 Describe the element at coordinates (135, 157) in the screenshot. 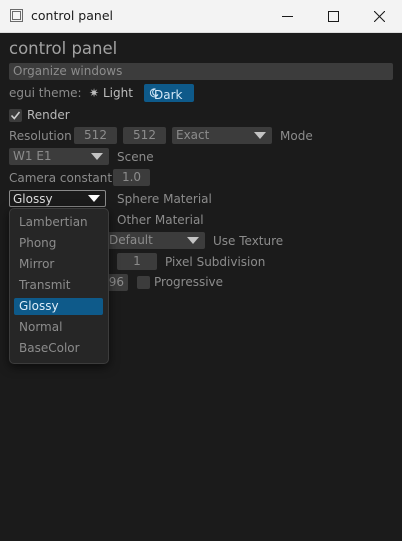

I see `scene-label: Scene` at that location.